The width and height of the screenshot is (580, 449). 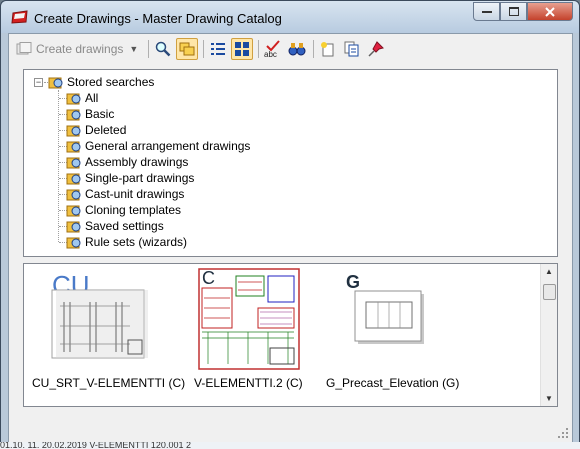 What do you see at coordinates (140, 178) in the screenshot?
I see `tree-item-label: Single-part drawings` at bounding box center [140, 178].